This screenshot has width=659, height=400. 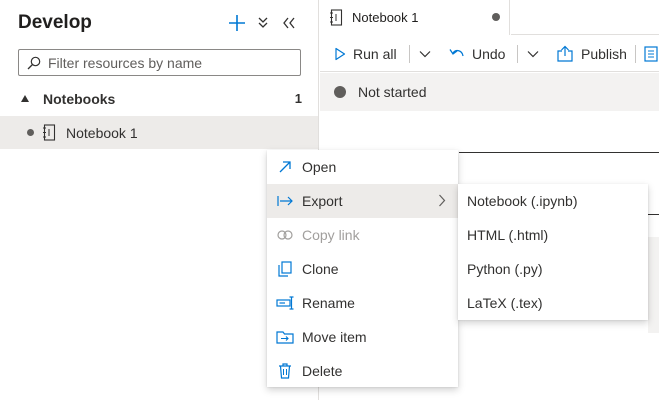 What do you see at coordinates (456, 52) in the screenshot?
I see `undo-icon` at bounding box center [456, 52].